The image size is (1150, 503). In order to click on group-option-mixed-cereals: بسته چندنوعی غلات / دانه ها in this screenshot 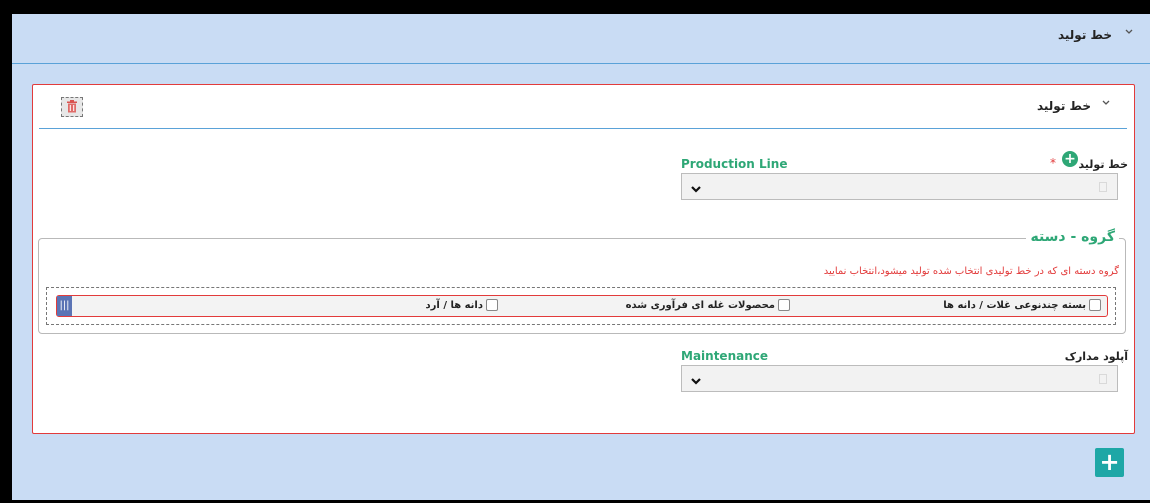, I will do `click(1022, 305)`.